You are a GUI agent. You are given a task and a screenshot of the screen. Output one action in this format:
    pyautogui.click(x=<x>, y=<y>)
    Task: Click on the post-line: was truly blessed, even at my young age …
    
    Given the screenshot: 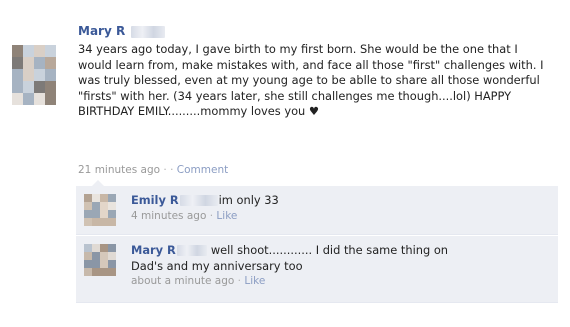 What is the action you would take?
    pyautogui.click(x=309, y=80)
    